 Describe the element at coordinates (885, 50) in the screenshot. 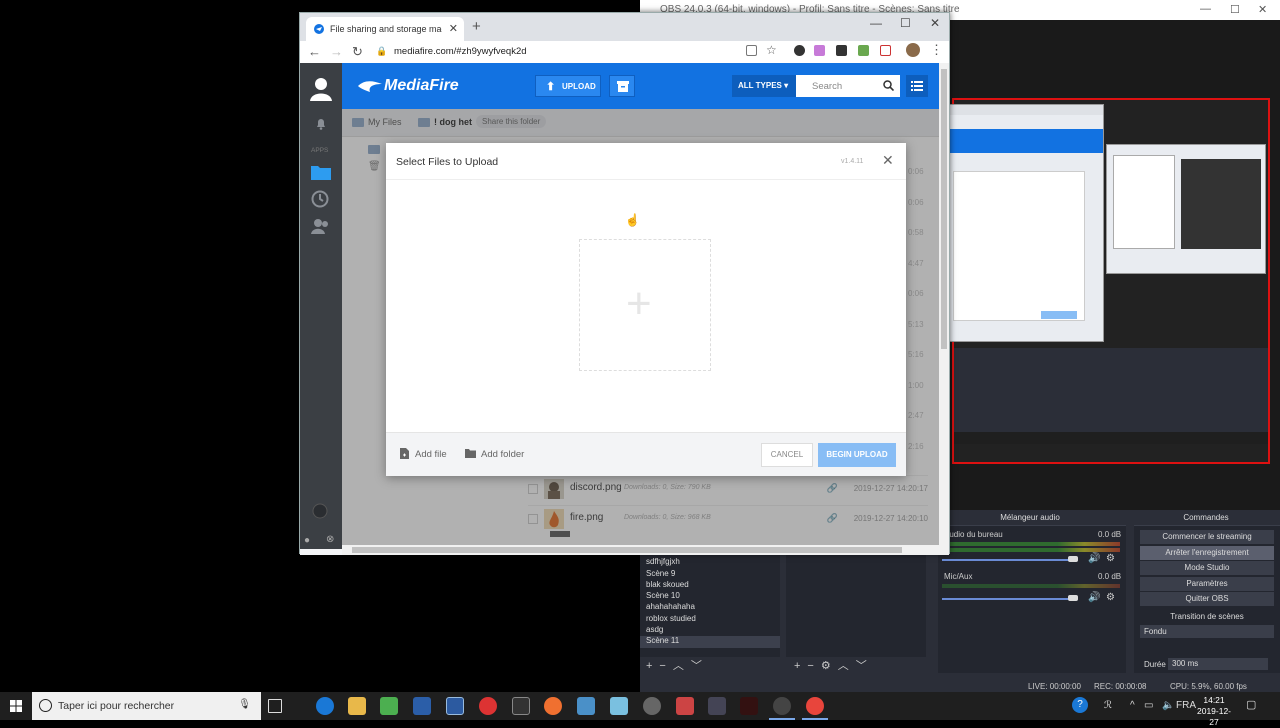

I see `extension-5-icon` at that location.